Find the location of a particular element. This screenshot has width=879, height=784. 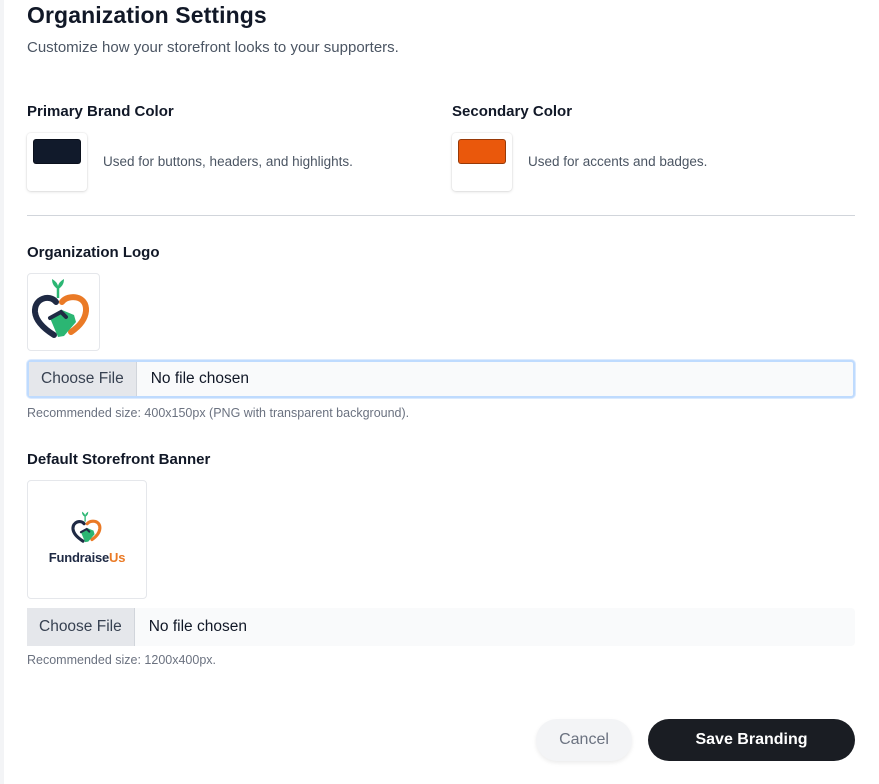

page-title: Organization Settings is located at coordinates (147, 15).